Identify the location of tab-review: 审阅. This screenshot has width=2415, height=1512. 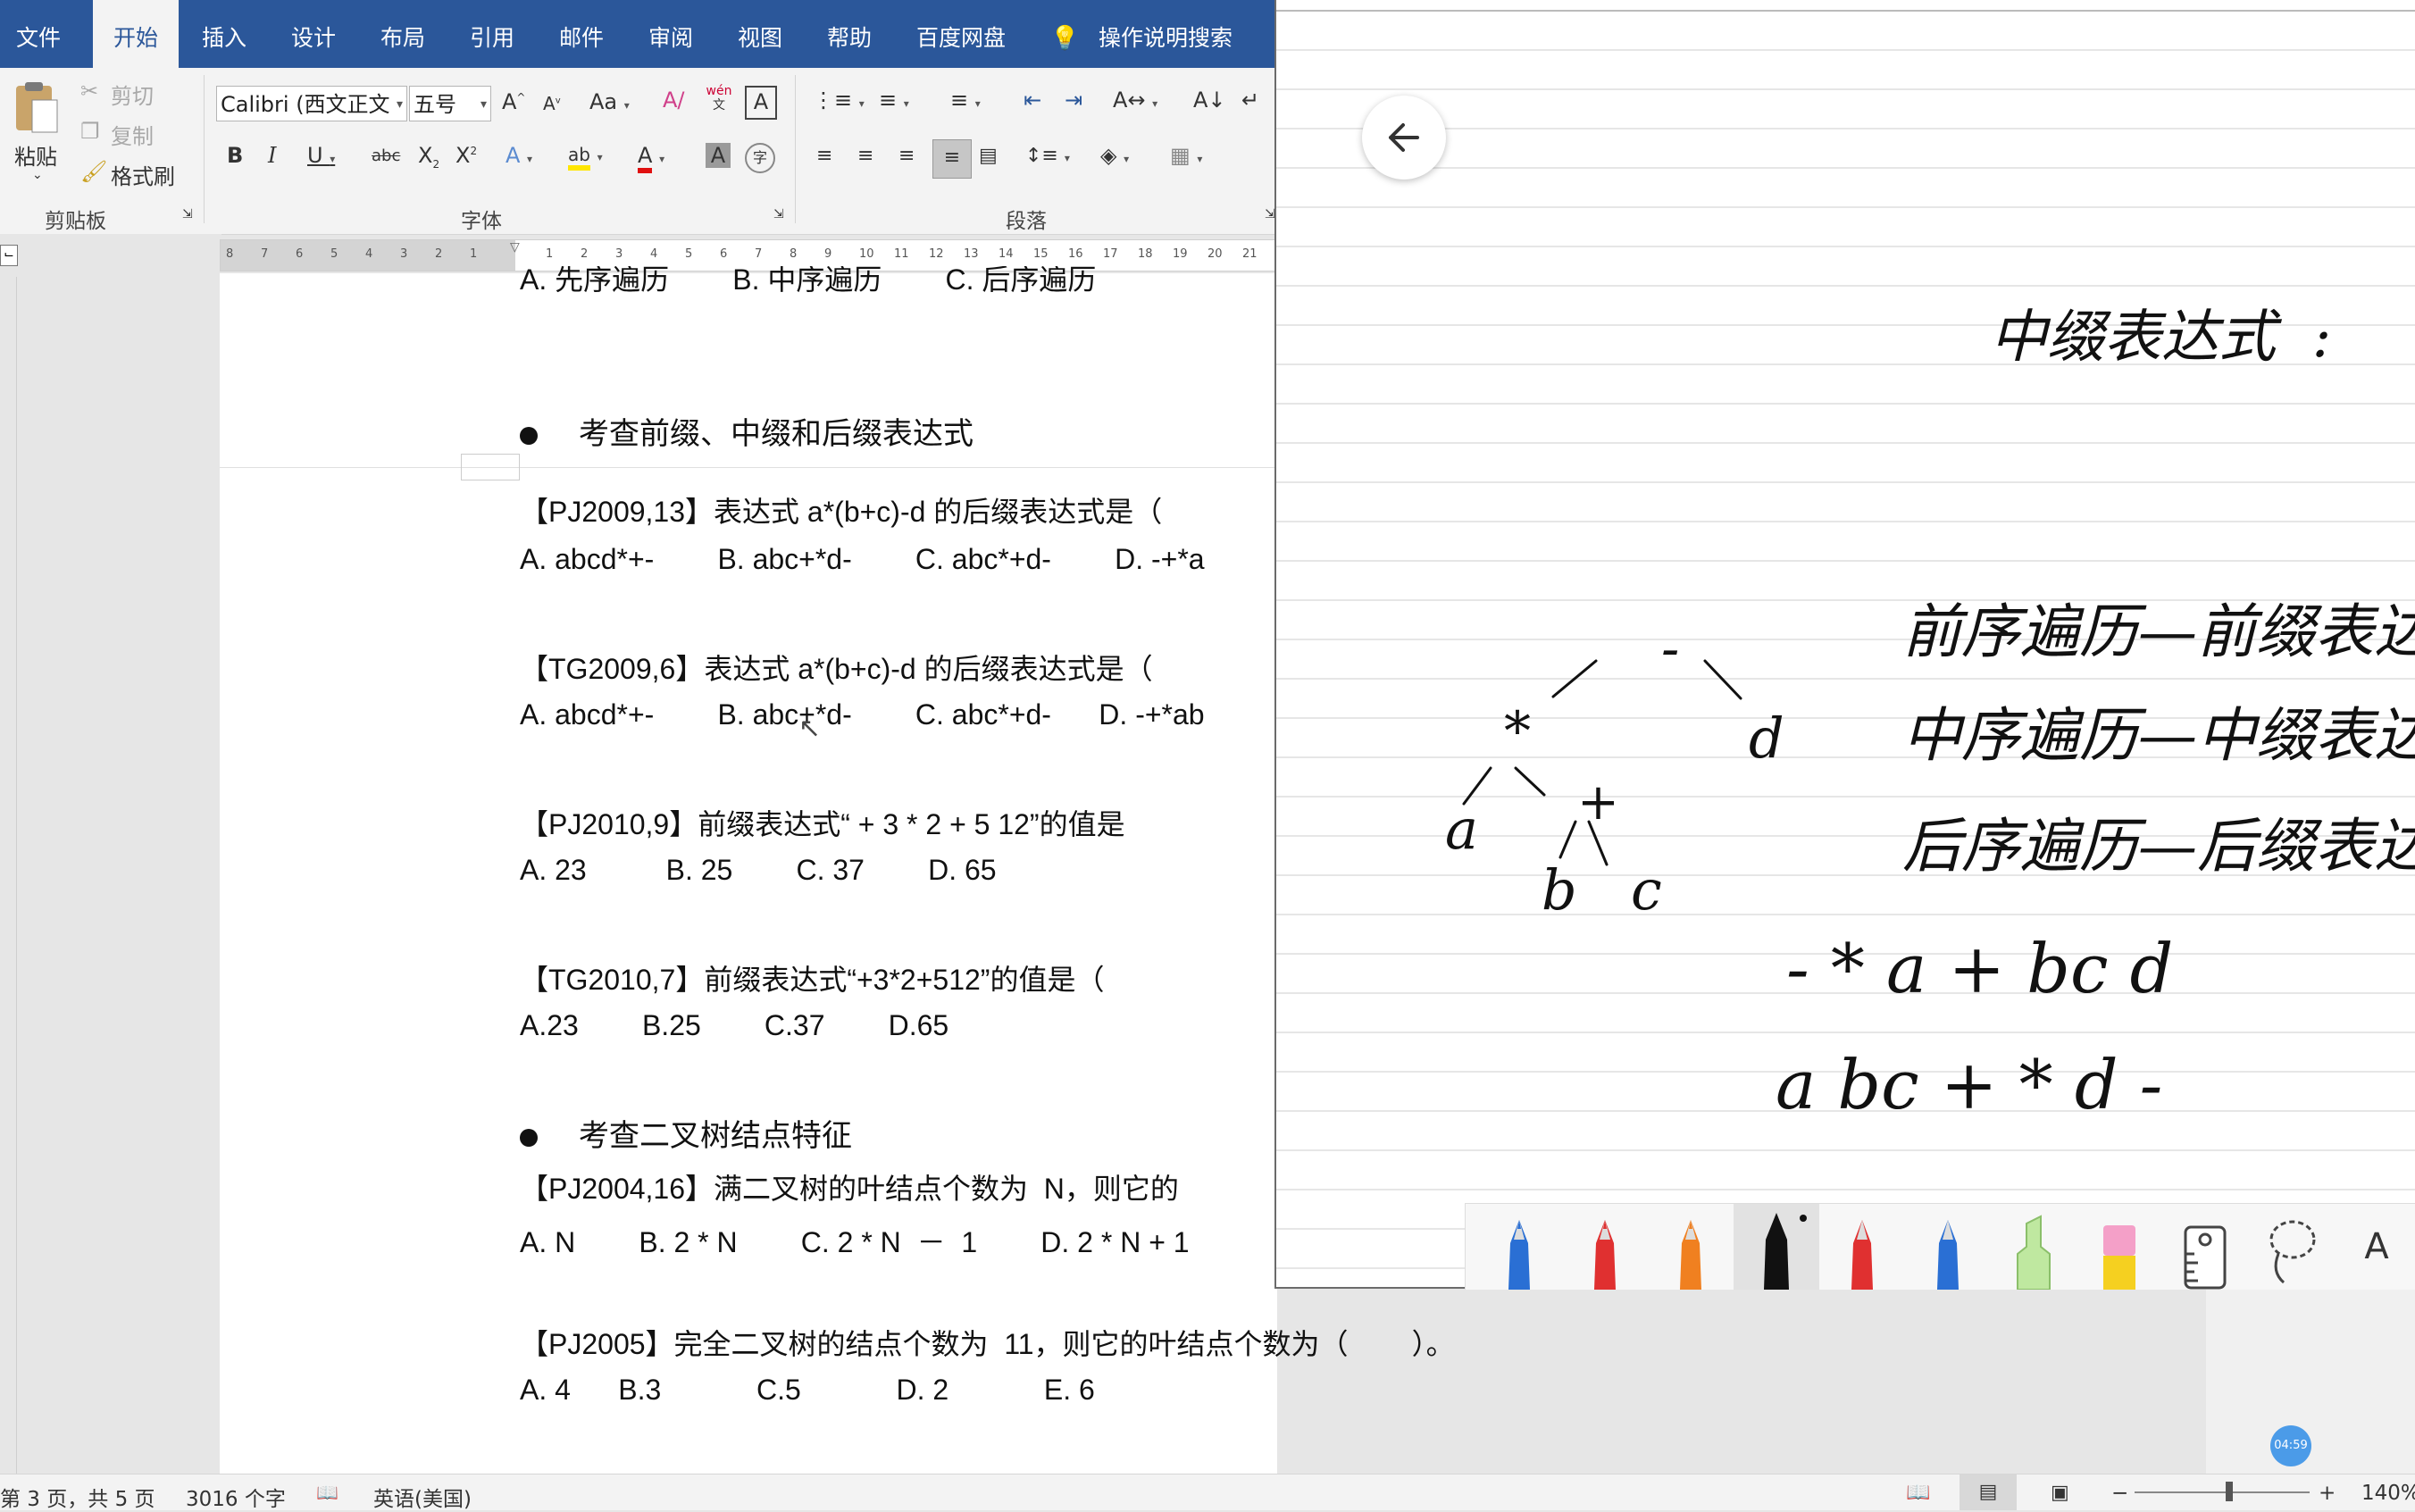
(670, 34).